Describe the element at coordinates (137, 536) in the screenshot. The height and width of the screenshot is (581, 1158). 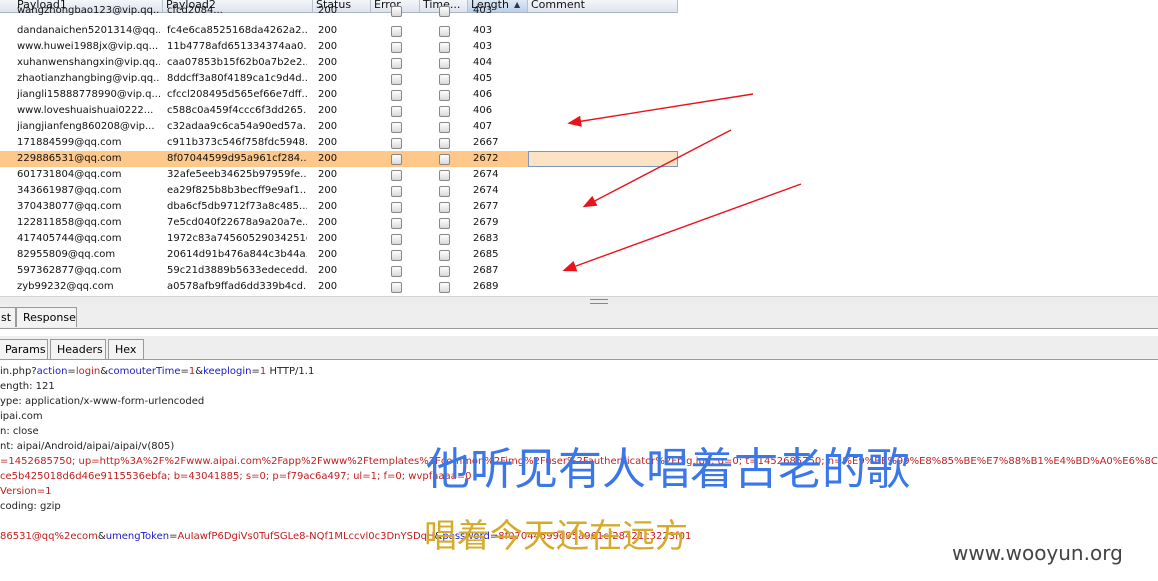
I see `param-key: umengToken` at that location.